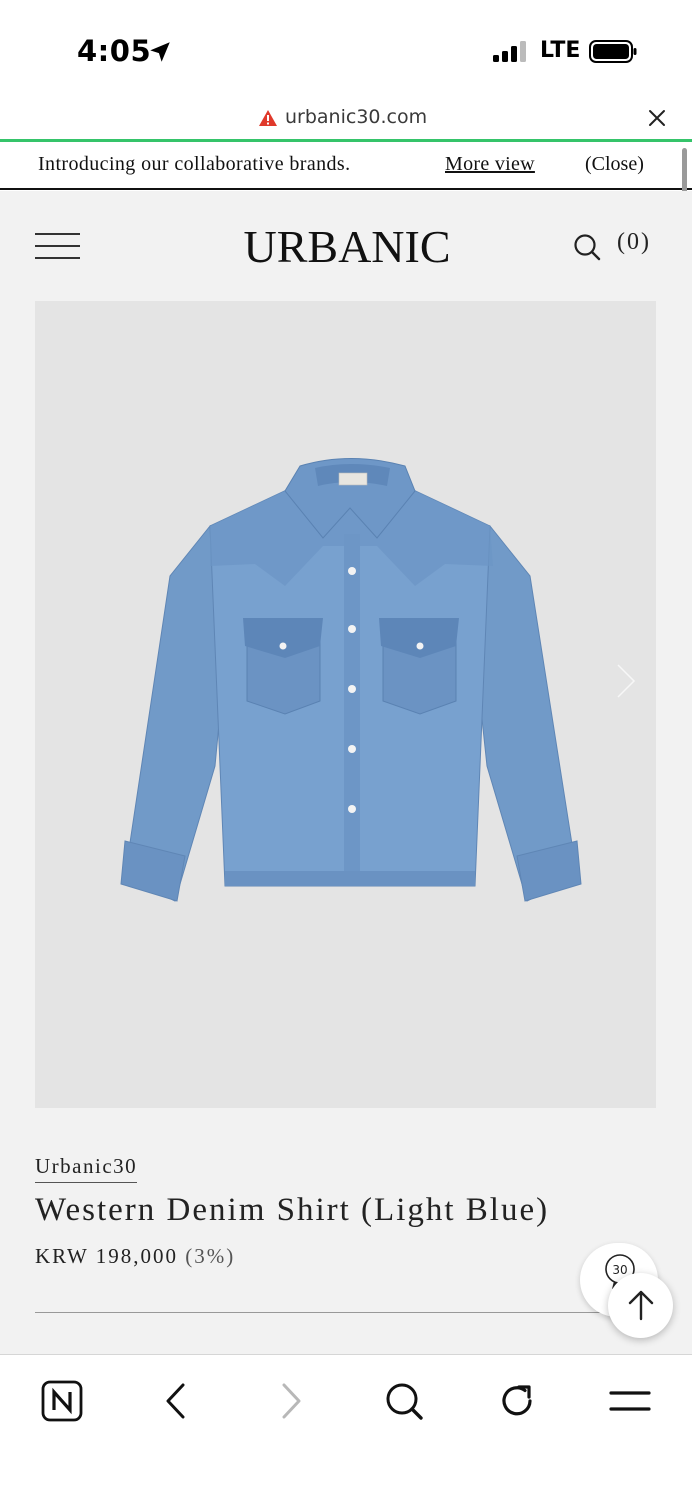 The width and height of the screenshot is (692, 1500). What do you see at coordinates (346, 1427) in the screenshot?
I see `browser-toolbar` at bounding box center [346, 1427].